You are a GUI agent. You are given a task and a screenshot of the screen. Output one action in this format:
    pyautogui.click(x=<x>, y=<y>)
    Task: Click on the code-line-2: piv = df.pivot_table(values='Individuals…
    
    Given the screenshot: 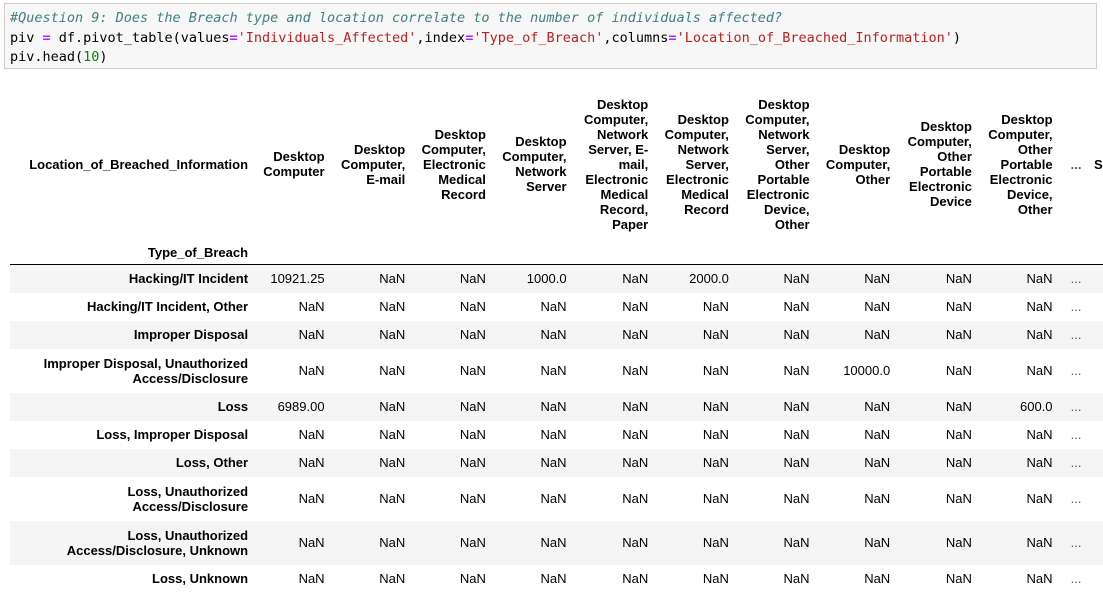 What is the action you would take?
    pyautogui.click(x=486, y=37)
    